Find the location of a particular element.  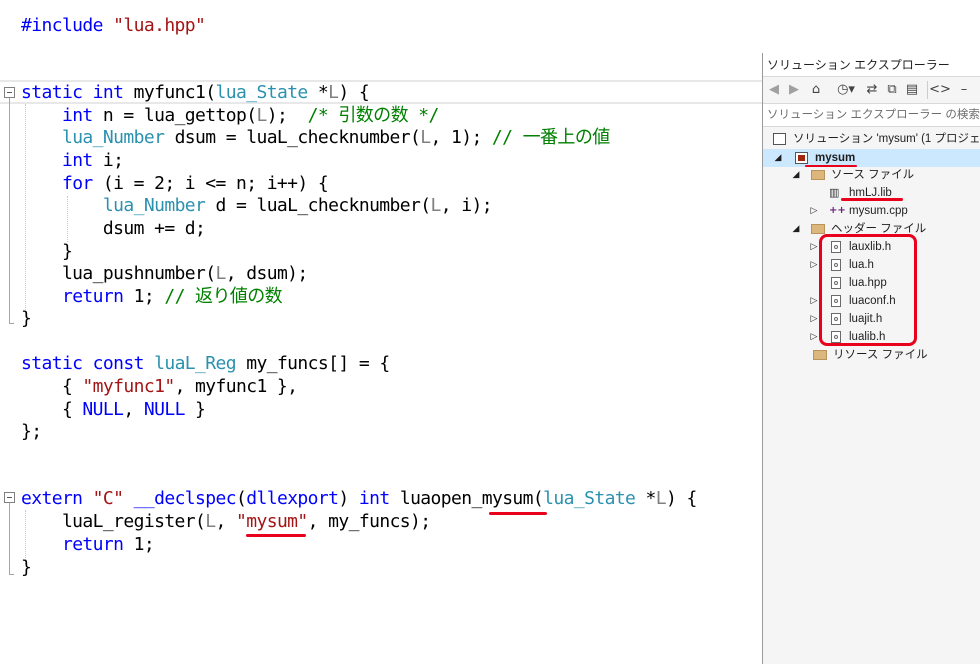

minus-icon: – is located at coordinates (964, 90).